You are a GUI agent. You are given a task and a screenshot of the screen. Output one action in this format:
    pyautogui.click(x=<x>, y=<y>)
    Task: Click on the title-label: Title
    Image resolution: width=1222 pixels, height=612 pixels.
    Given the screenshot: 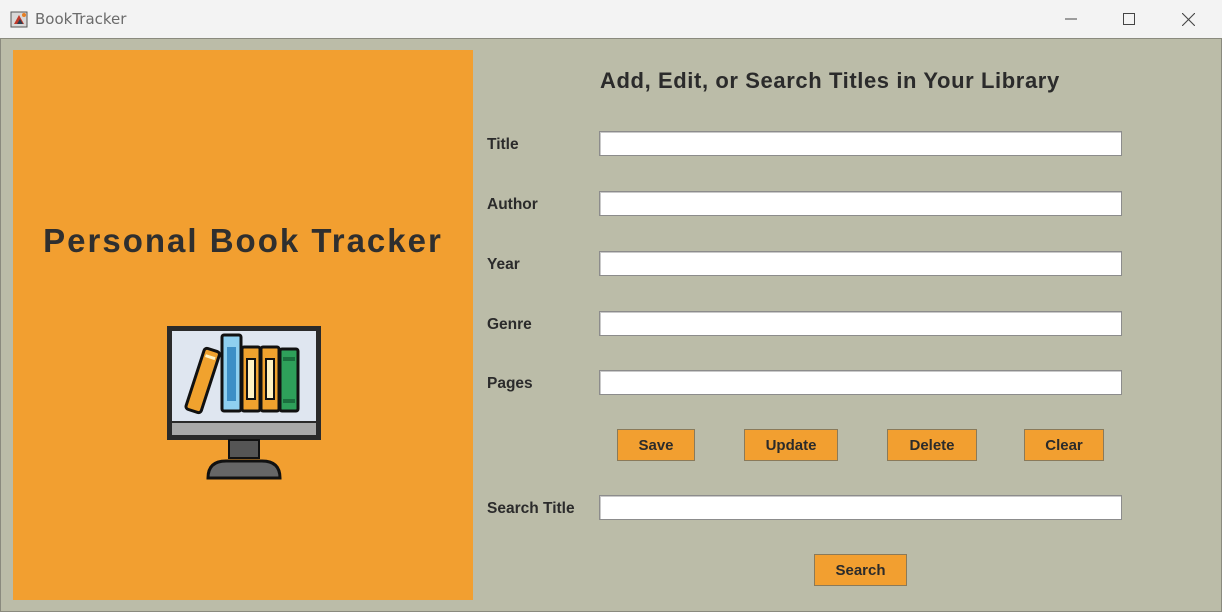 What is the action you would take?
    pyautogui.click(x=503, y=144)
    